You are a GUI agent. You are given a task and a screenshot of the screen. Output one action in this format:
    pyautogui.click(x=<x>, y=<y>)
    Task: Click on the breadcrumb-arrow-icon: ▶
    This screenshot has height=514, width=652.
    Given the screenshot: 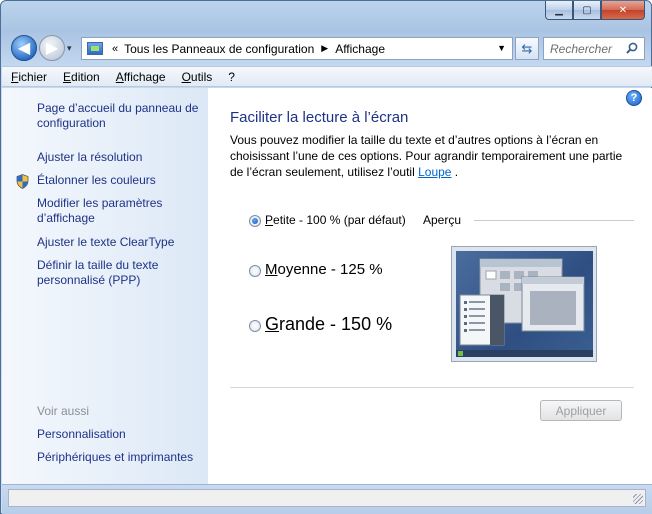 What is the action you would take?
    pyautogui.click(x=324, y=48)
    